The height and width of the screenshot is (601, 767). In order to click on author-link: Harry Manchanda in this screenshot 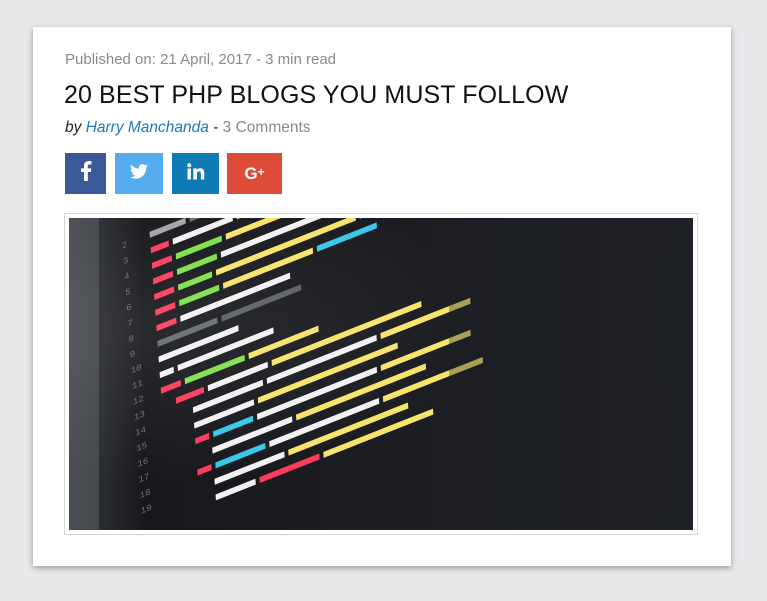, I will do `click(147, 127)`.